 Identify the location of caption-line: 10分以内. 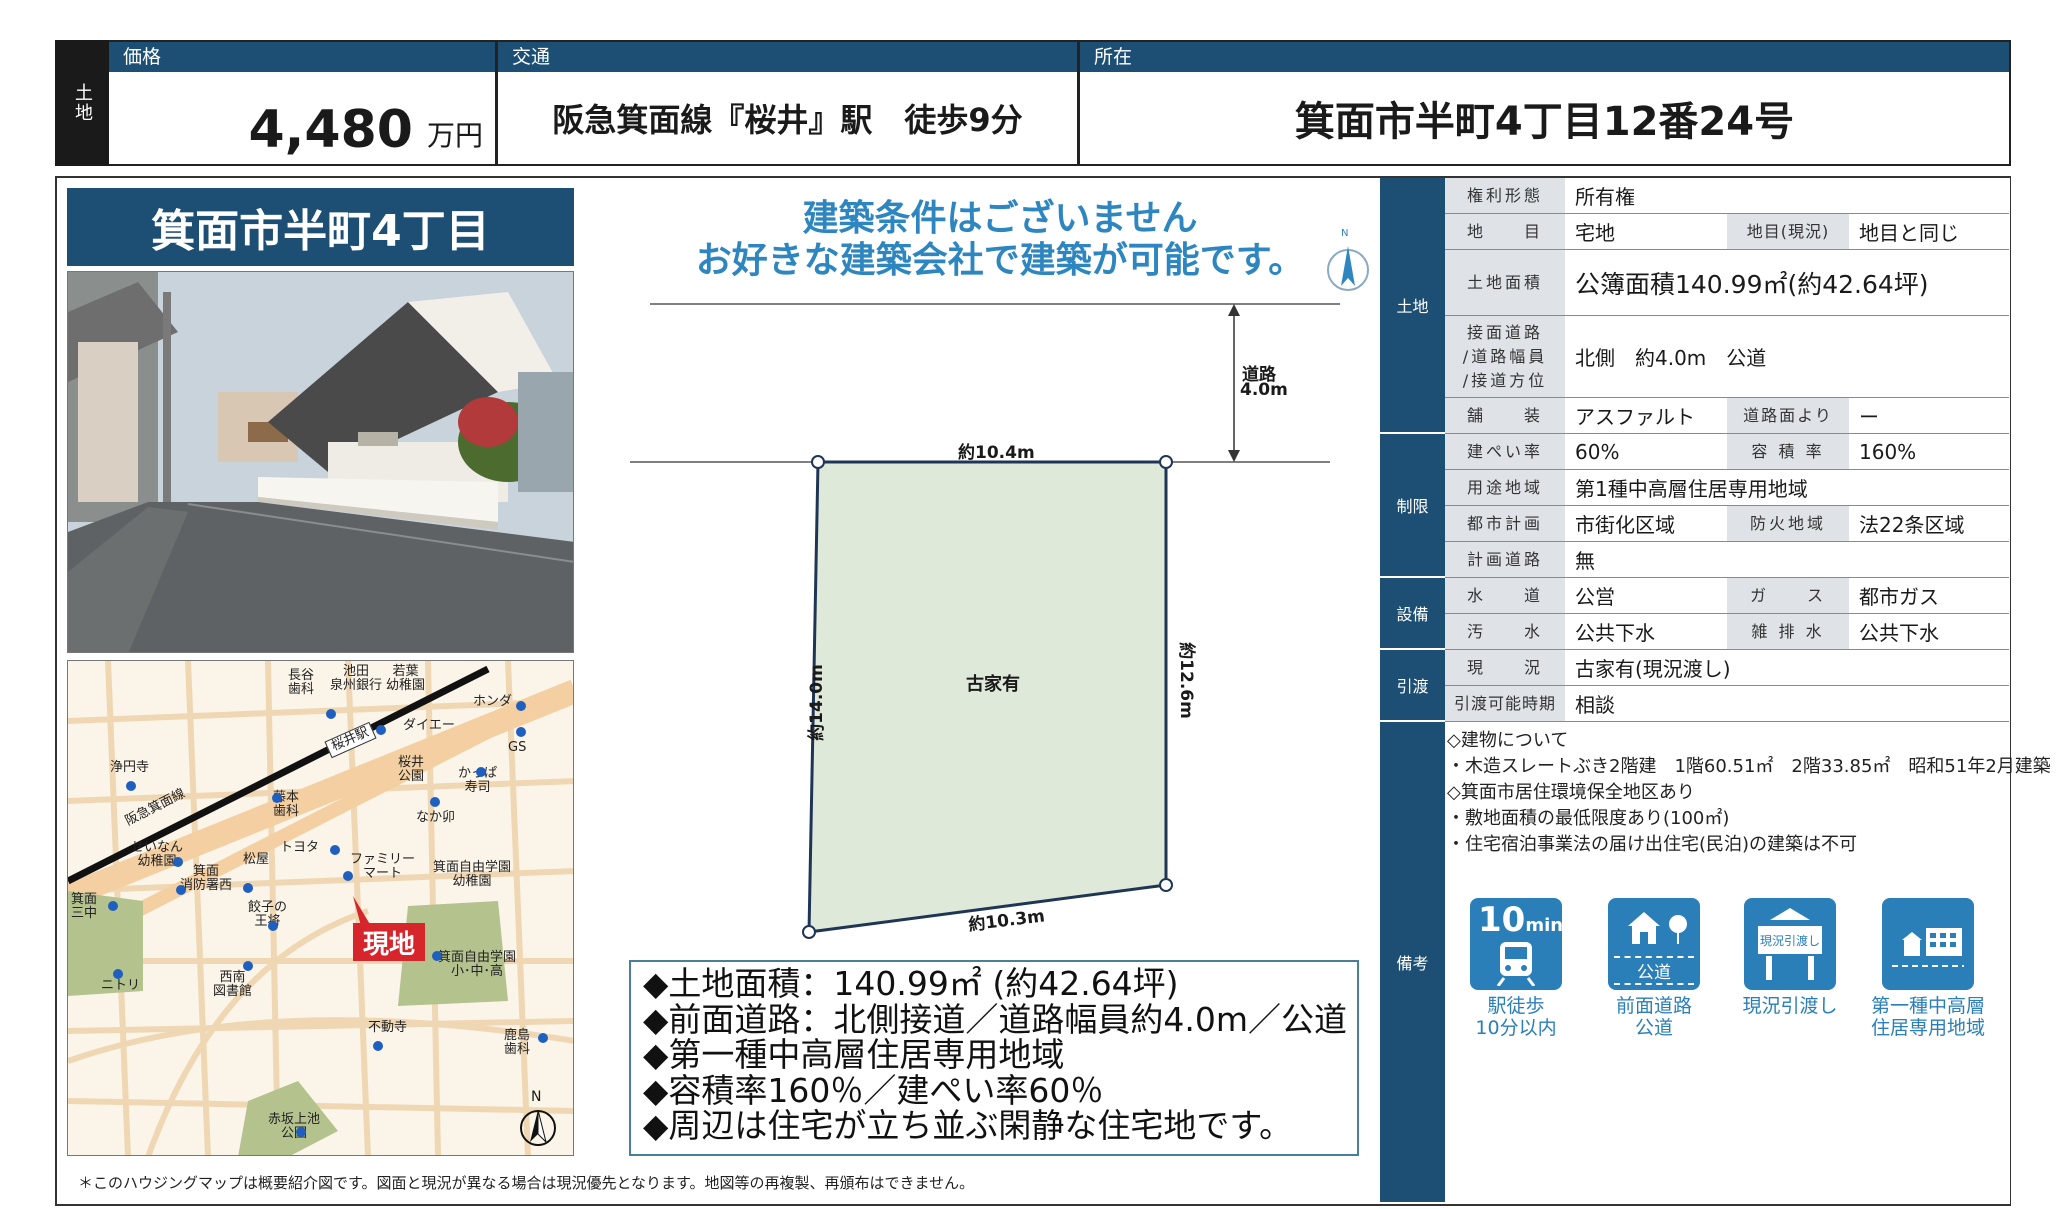
(1516, 1028).